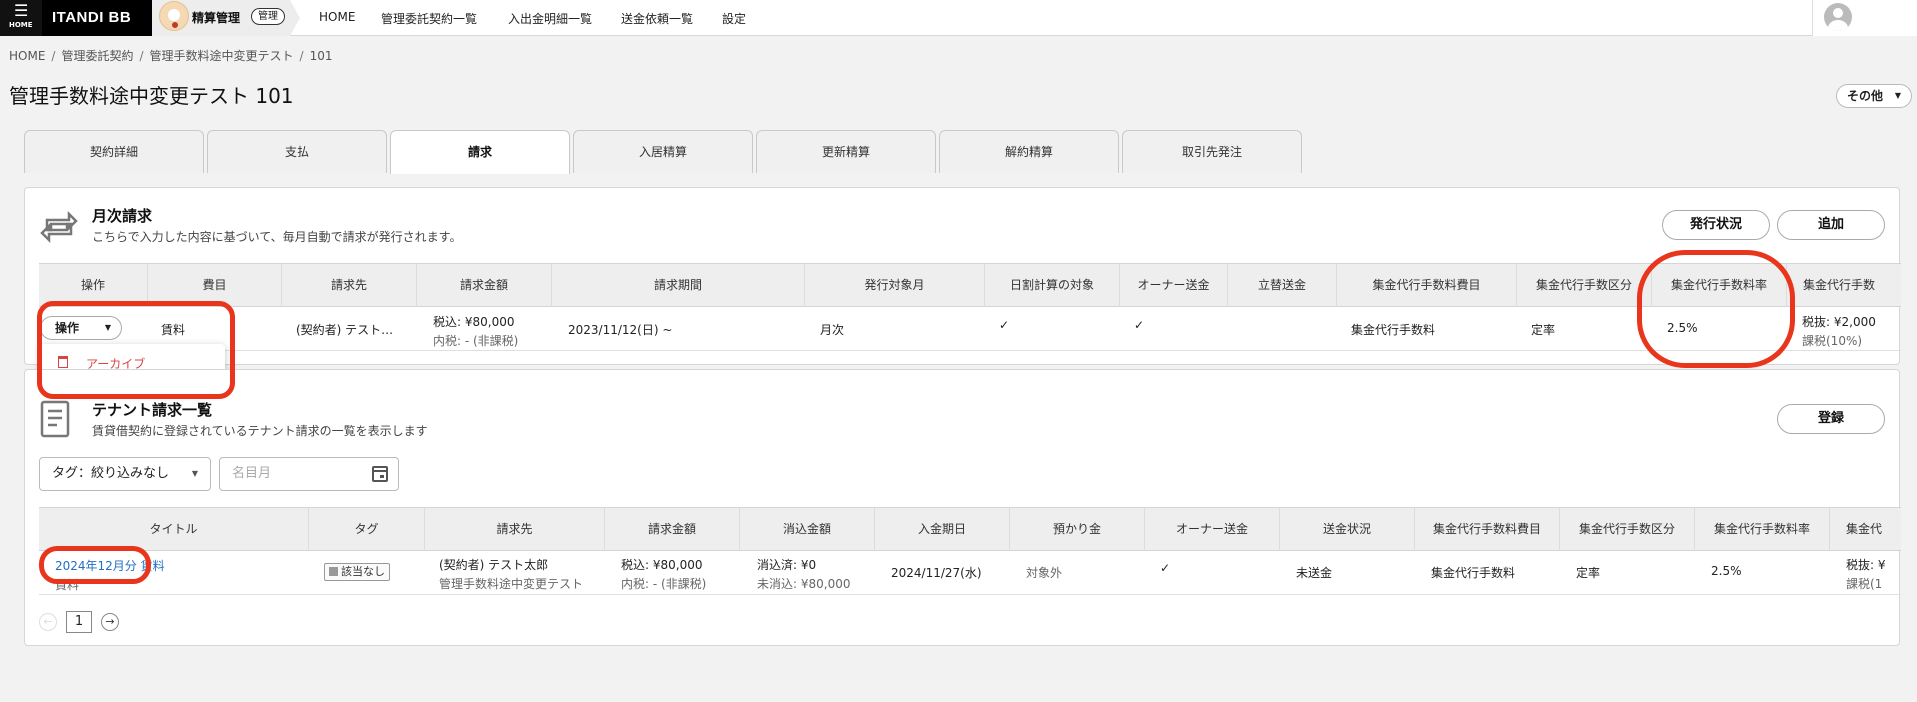 This screenshot has width=1917, height=702. Describe the element at coordinates (174, 16) in the screenshot. I see `app-mascot-icon` at that location.